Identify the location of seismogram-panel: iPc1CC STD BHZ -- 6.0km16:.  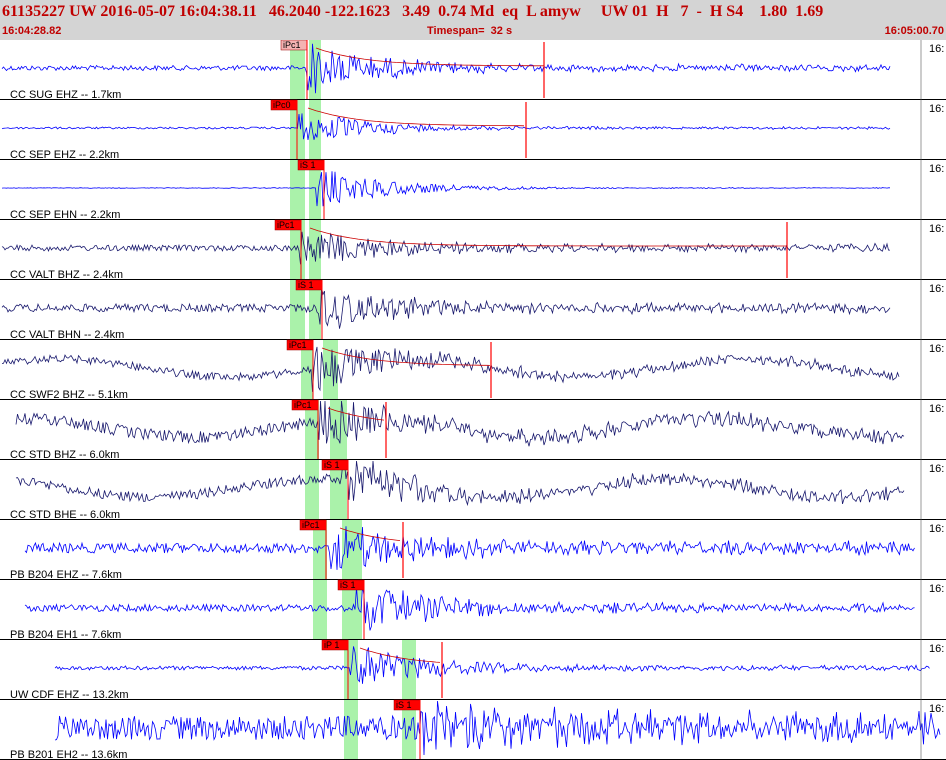
(473, 430).